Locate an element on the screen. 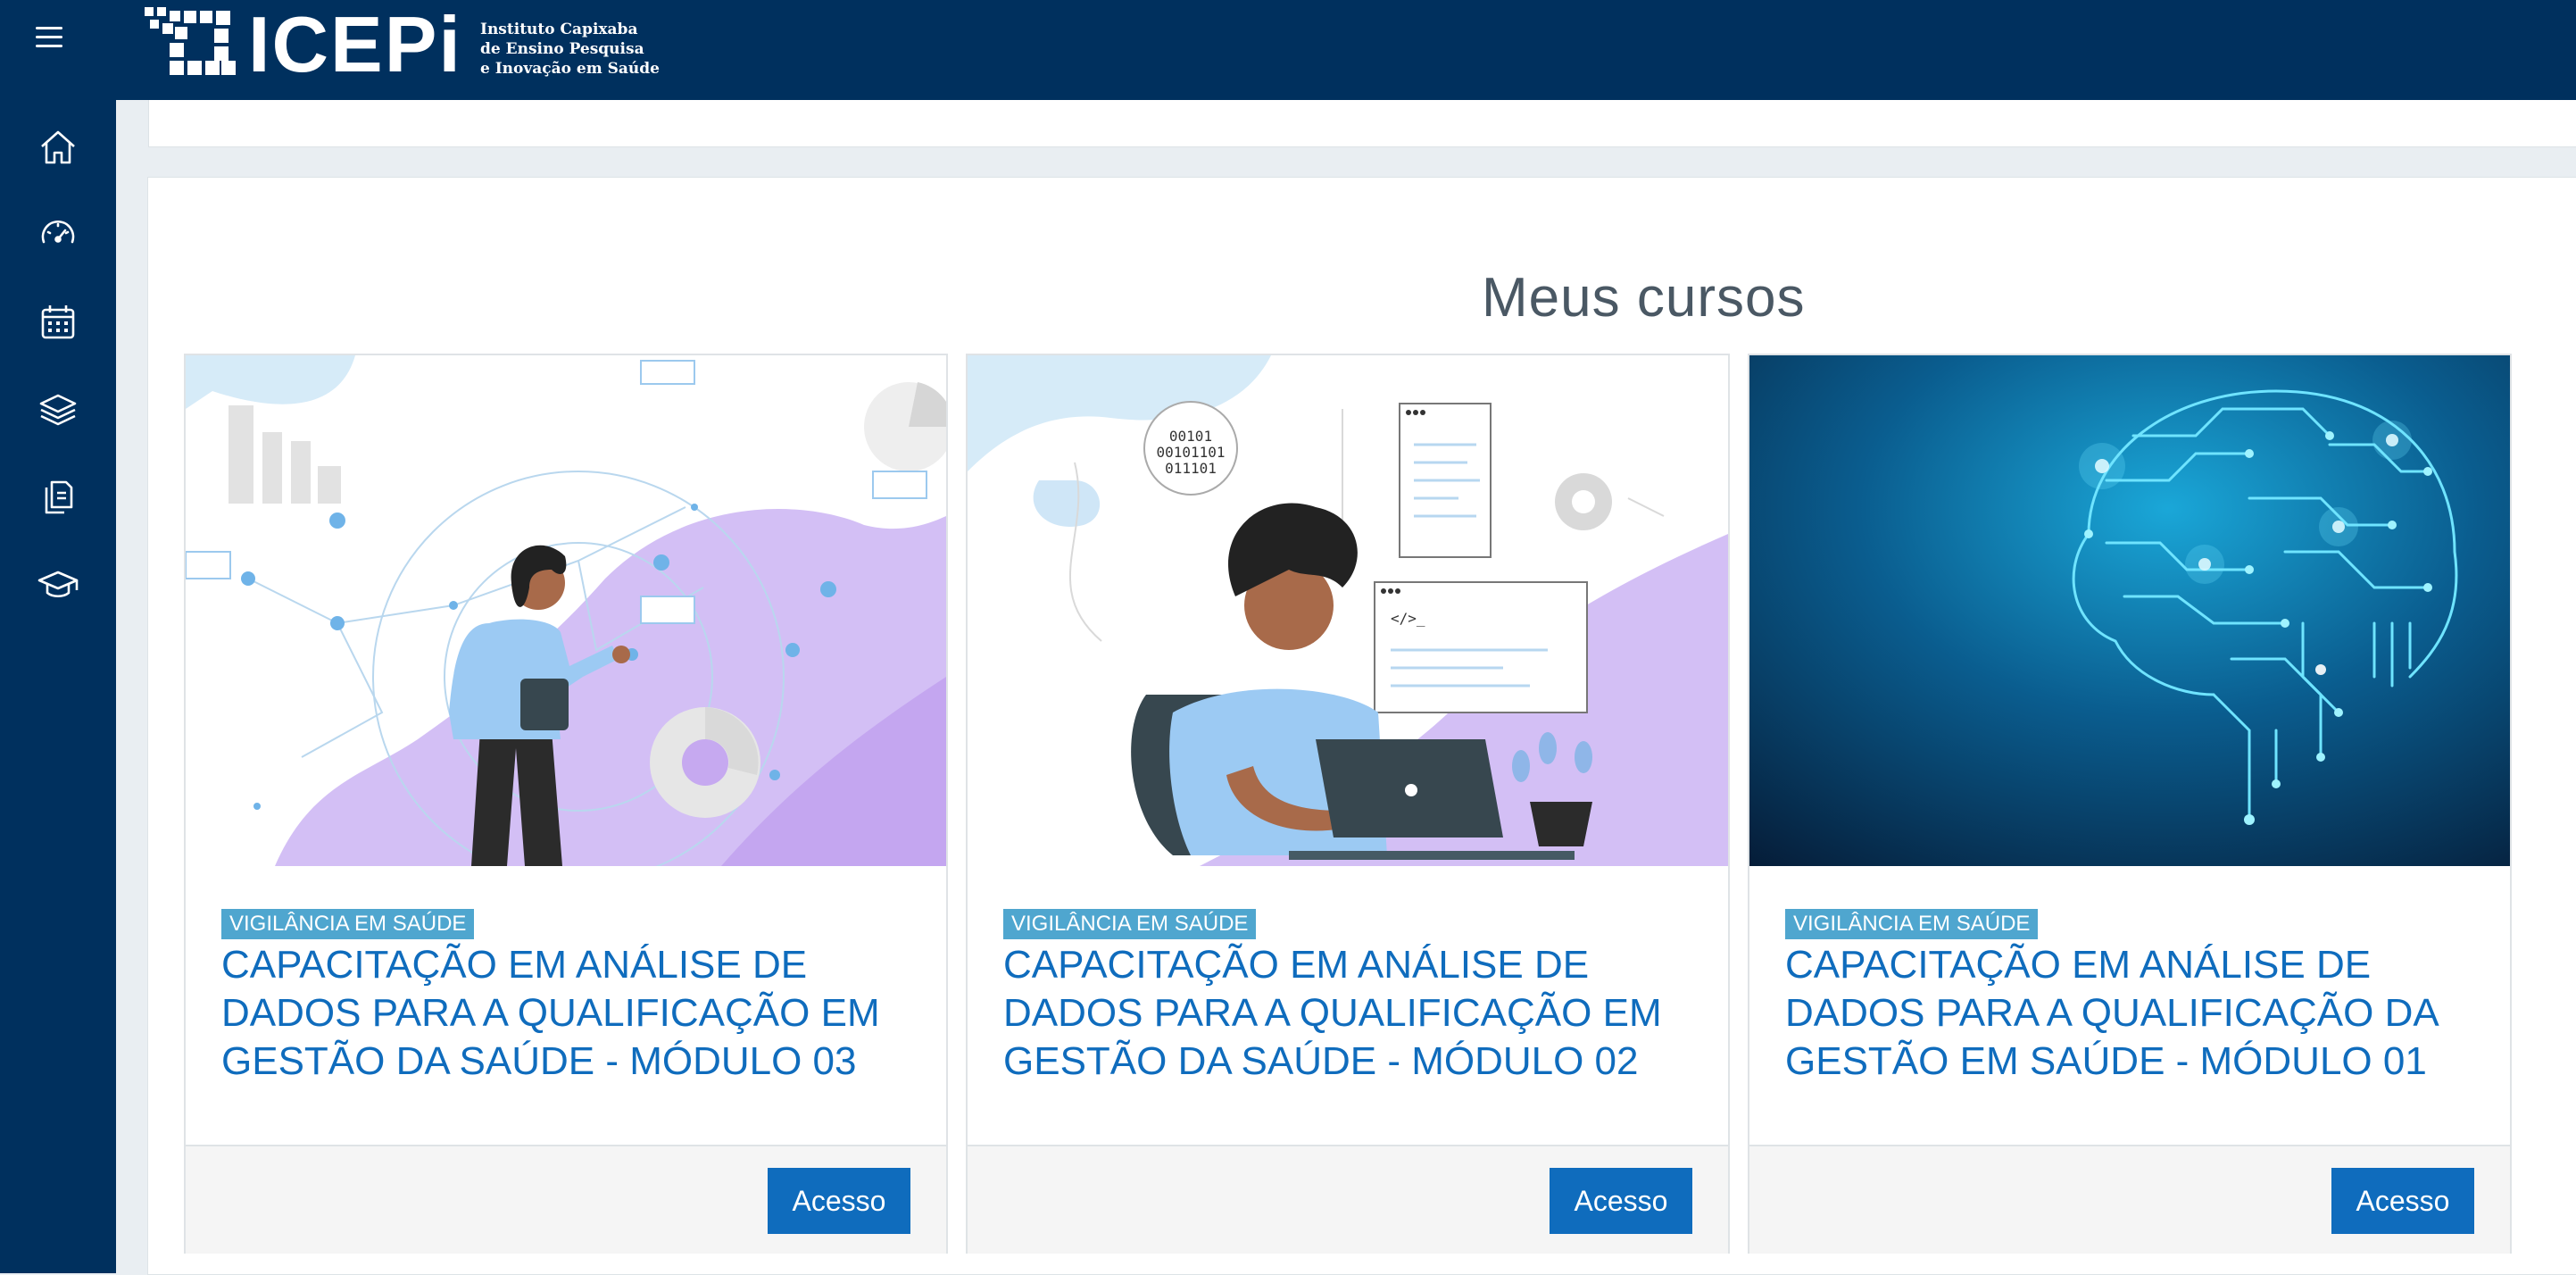  dashboard-gauge-icon is located at coordinates (58, 235).